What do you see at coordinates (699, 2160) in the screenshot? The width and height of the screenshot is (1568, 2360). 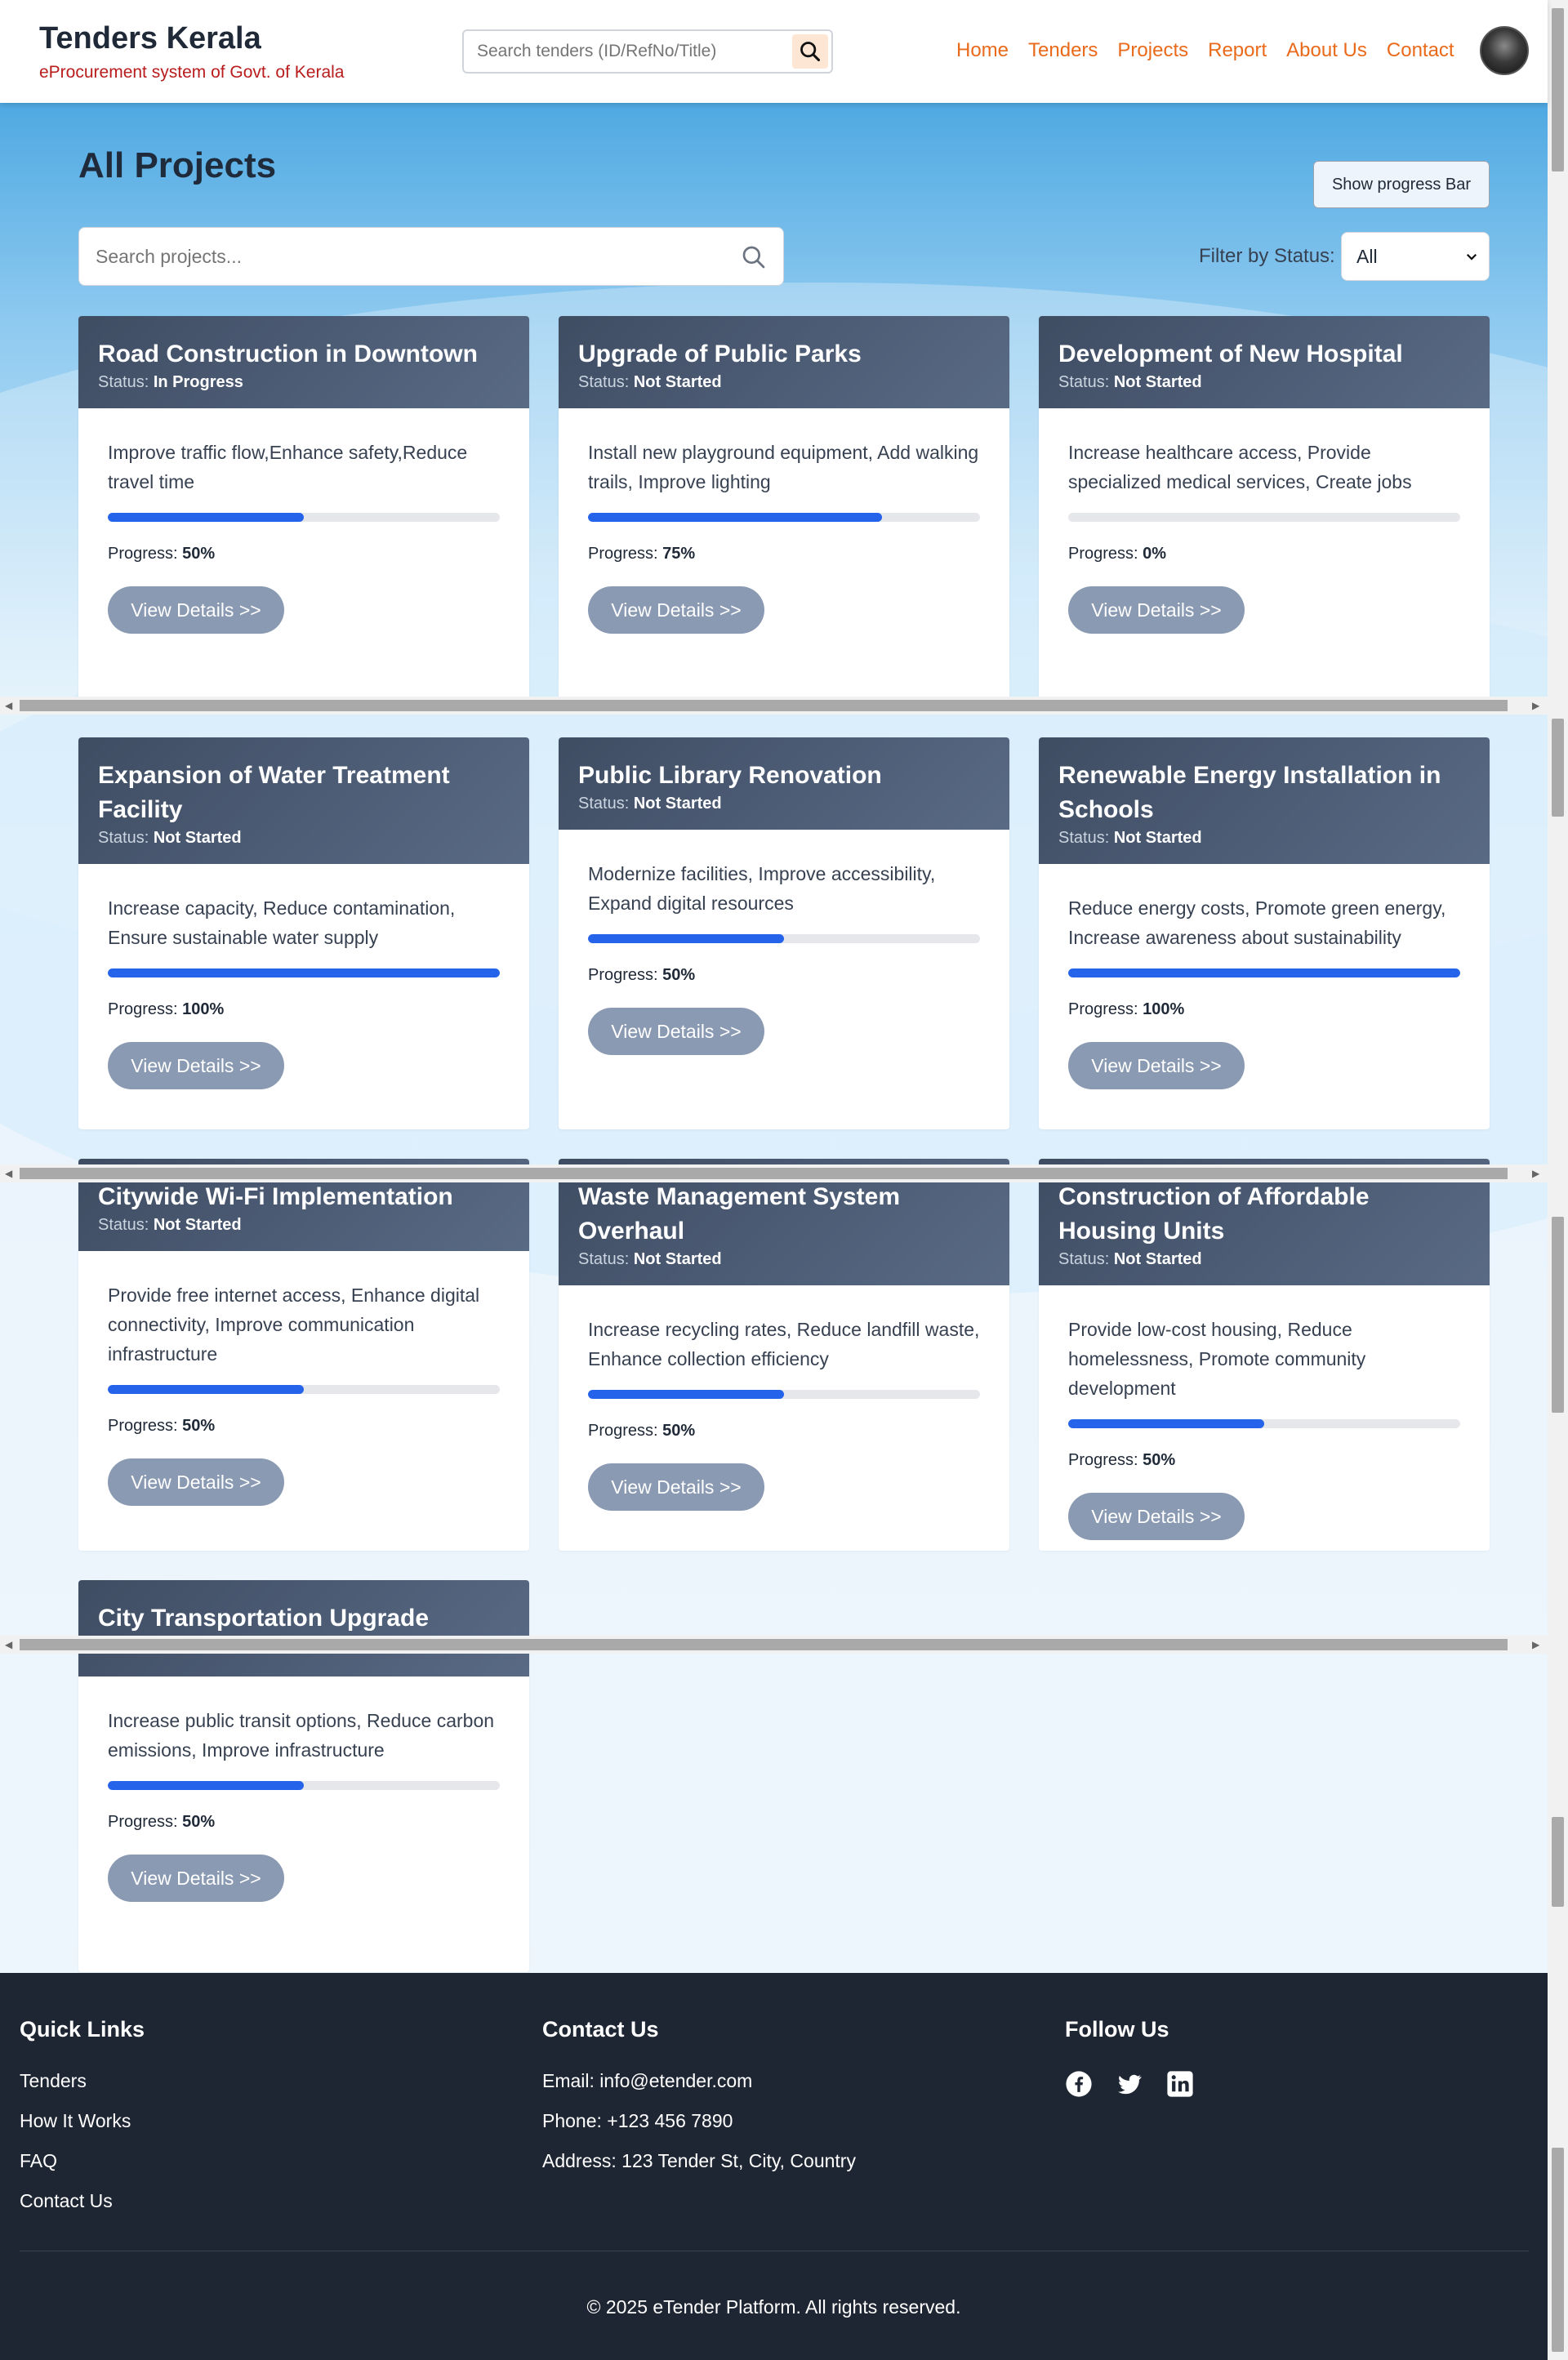 I see `contact-address: Address: 123 Tender St, City, Country` at bounding box center [699, 2160].